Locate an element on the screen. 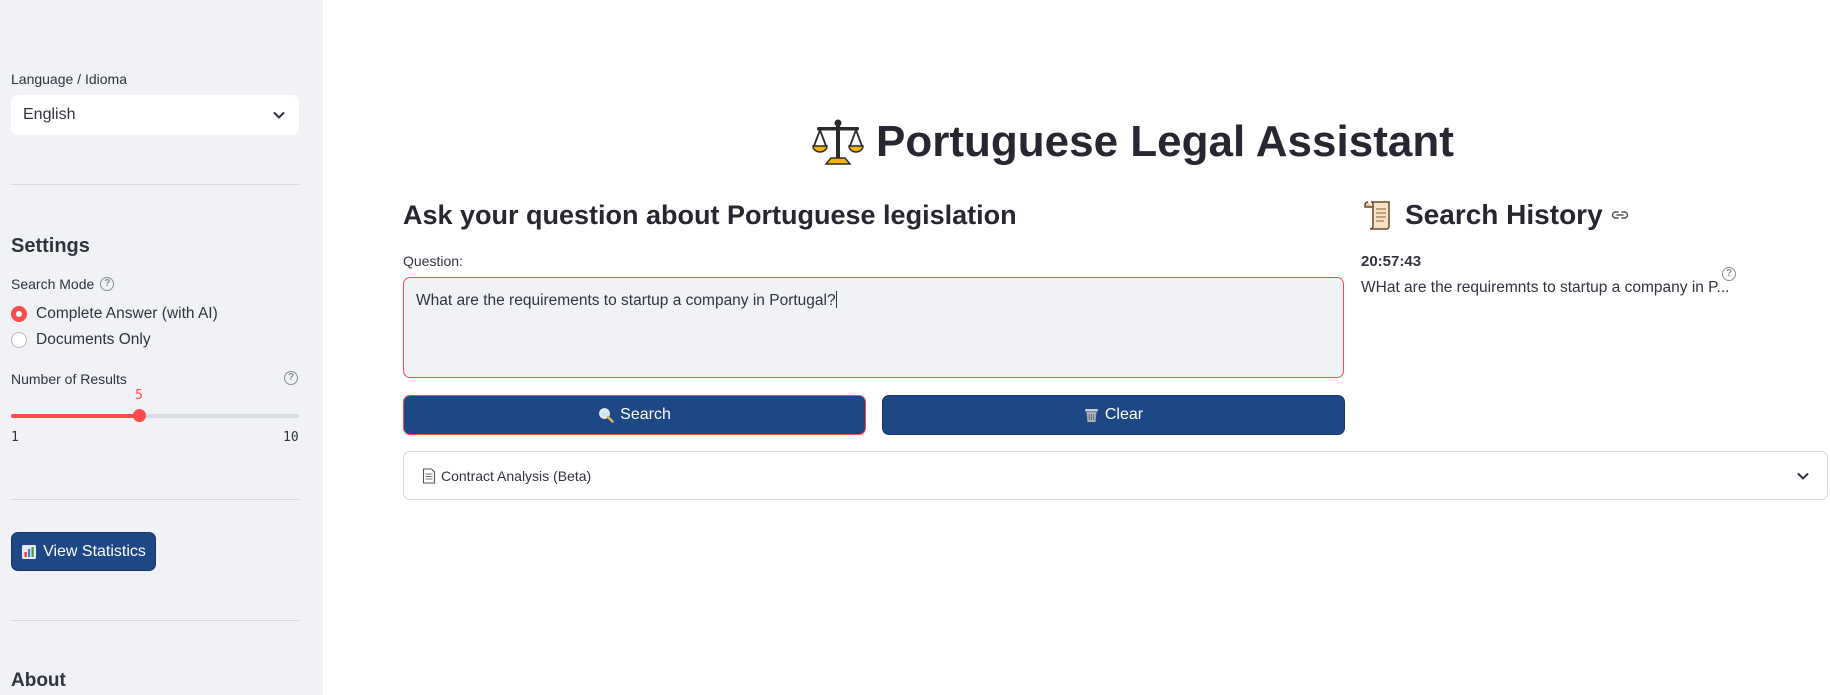  view-statistics-button: View Statistics is located at coordinates (83, 551).